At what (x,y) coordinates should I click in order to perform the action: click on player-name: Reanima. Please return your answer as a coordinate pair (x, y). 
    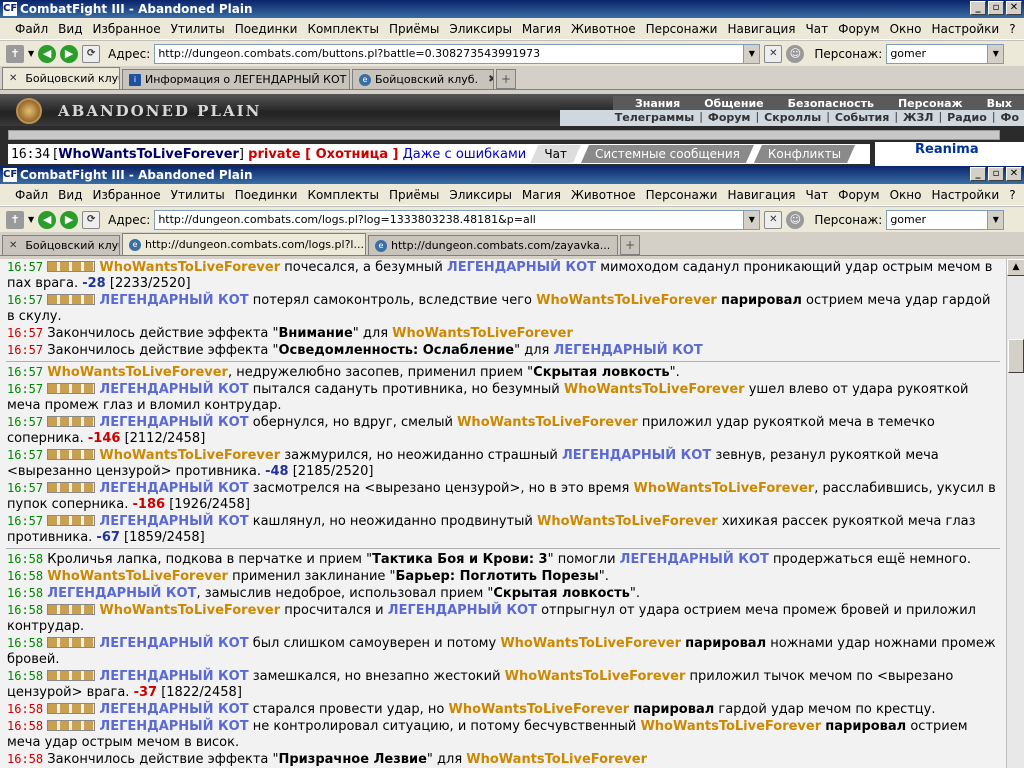
    Looking at the image, I should click on (927, 149).